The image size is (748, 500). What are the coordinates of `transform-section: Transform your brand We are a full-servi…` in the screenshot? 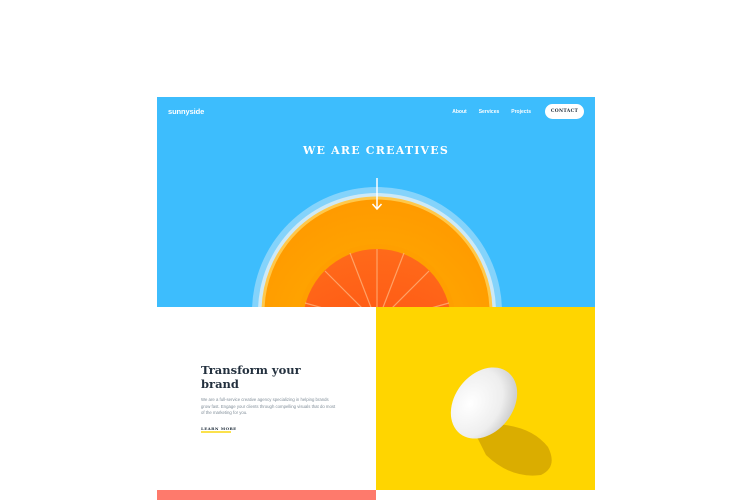 It's located at (266, 398).